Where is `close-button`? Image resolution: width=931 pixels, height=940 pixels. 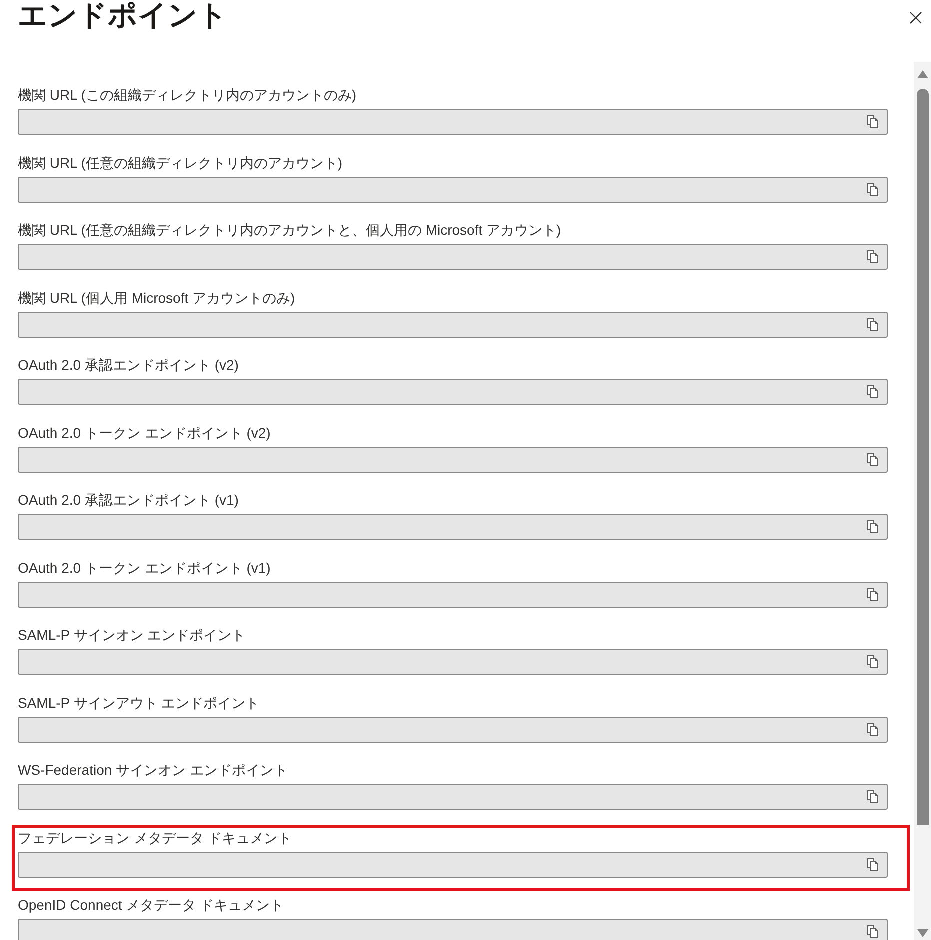 close-button is located at coordinates (916, 18).